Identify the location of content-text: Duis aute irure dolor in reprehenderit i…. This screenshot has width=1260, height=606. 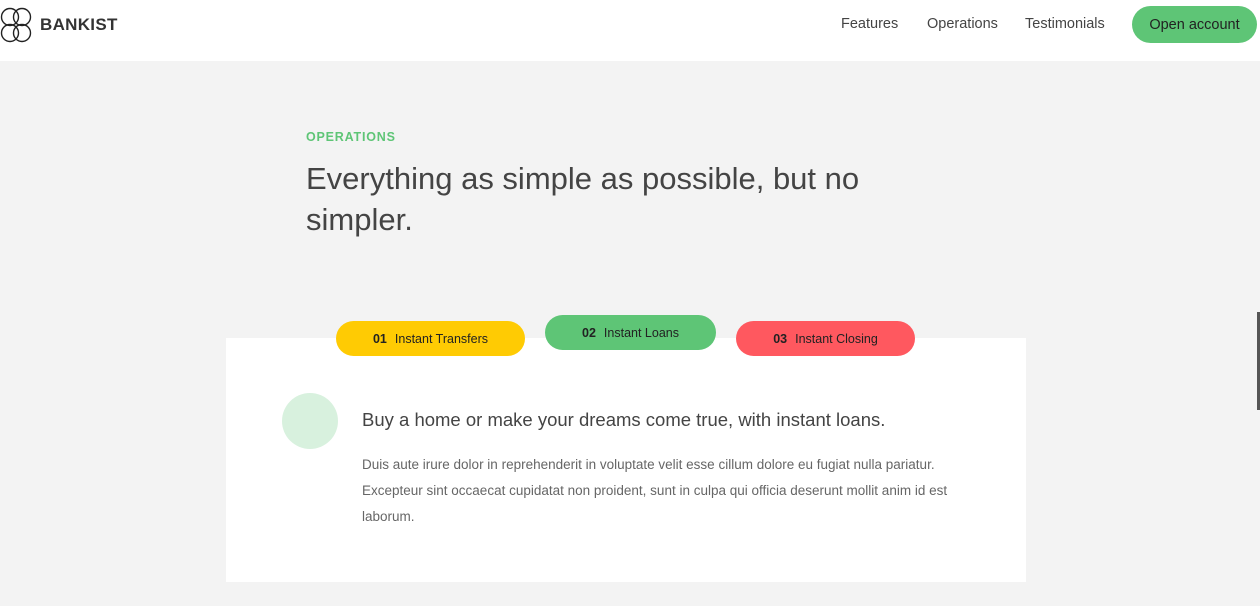
(655, 490).